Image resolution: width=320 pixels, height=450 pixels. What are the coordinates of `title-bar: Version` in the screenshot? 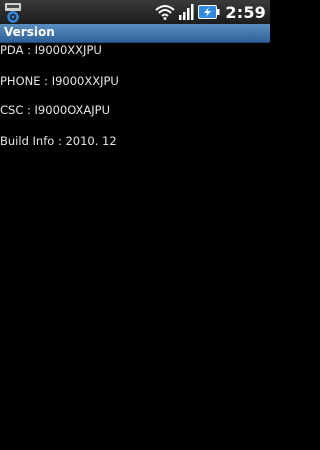 It's located at (135, 33).